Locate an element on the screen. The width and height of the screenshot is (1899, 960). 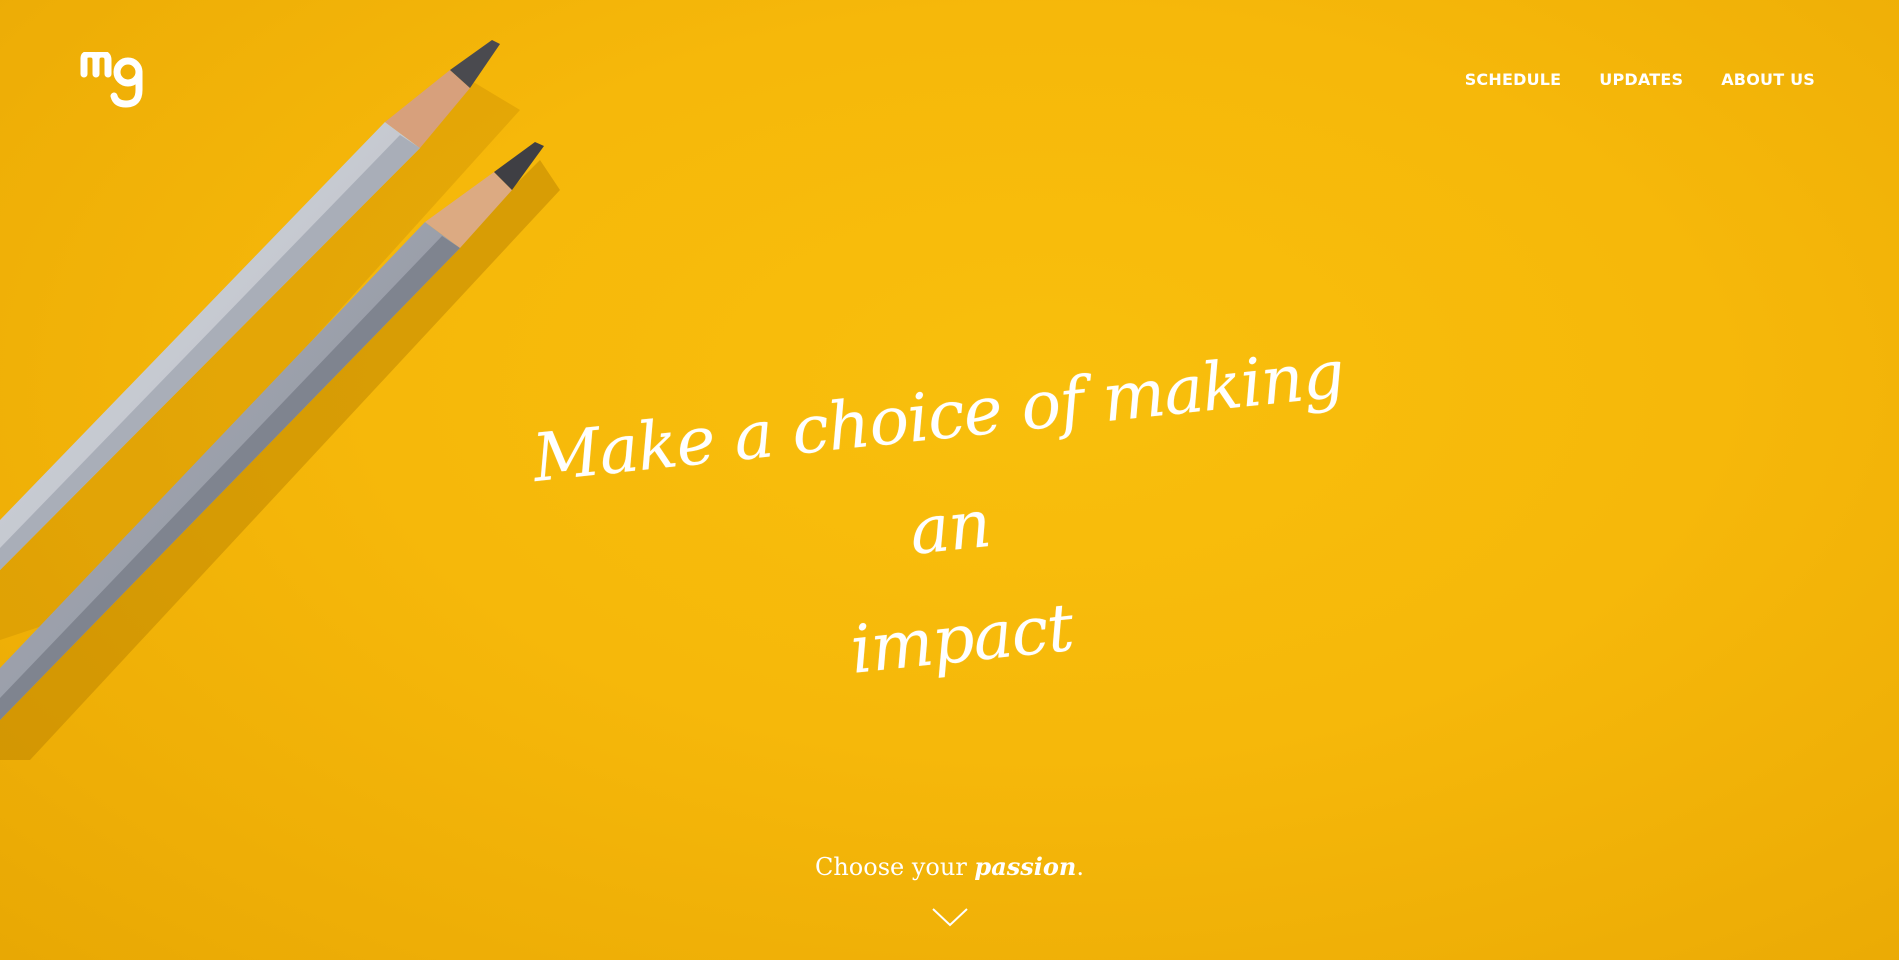
hero-tagline: Choose your passion. is located at coordinates (949, 866).